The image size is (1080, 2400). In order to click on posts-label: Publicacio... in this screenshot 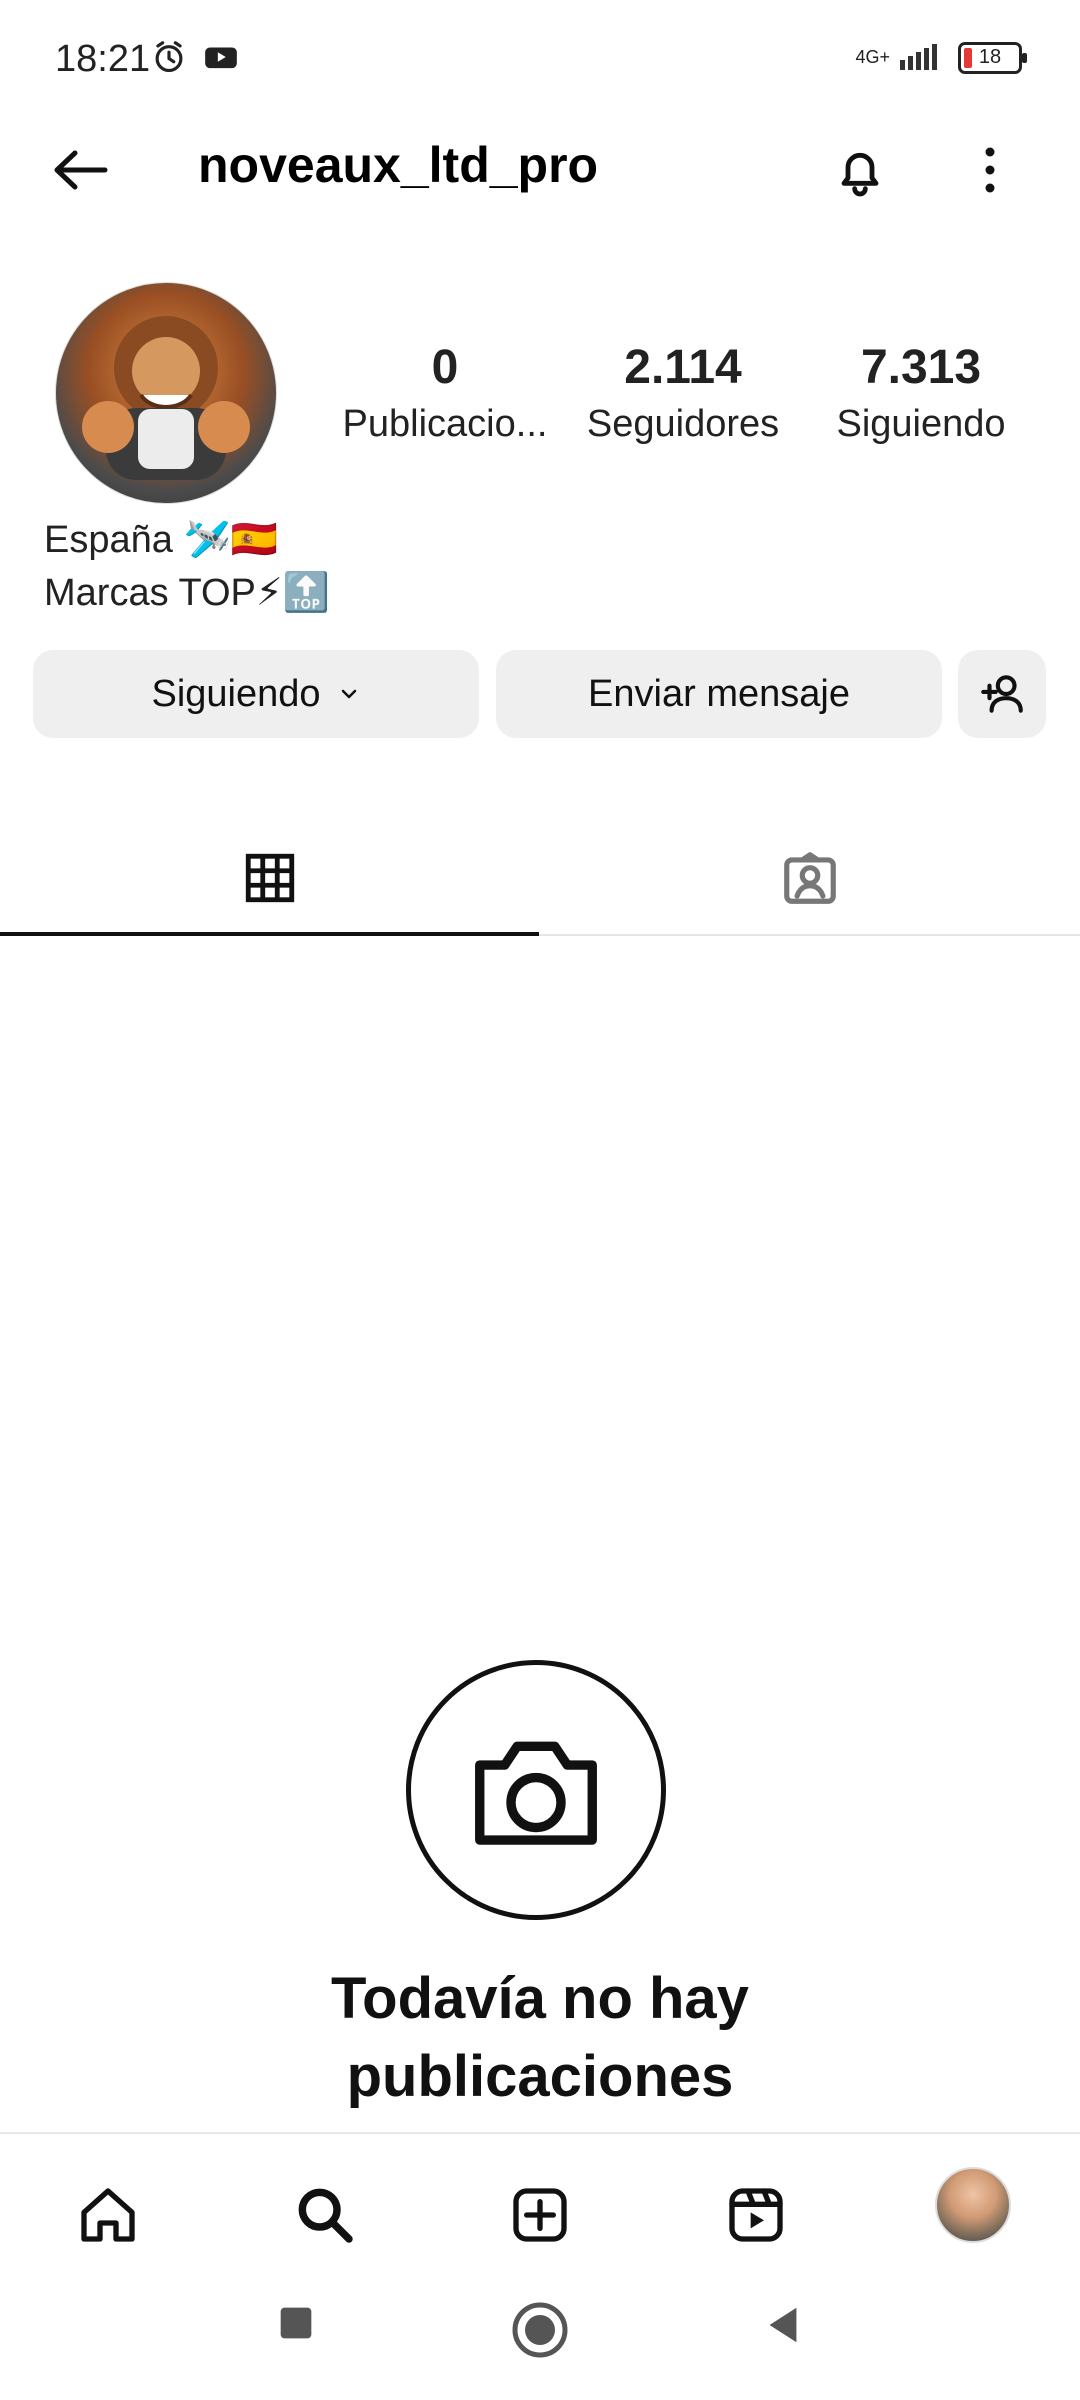, I will do `click(445, 424)`.